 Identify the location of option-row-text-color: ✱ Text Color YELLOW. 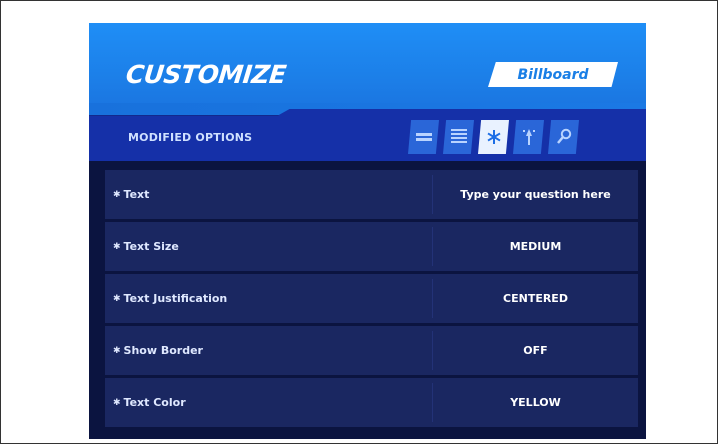
(371, 402).